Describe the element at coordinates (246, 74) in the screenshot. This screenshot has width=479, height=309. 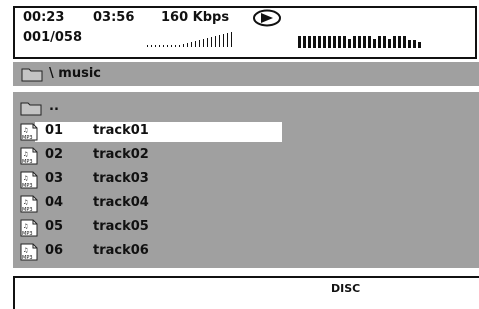
I see `path-bar: \ music` at that location.